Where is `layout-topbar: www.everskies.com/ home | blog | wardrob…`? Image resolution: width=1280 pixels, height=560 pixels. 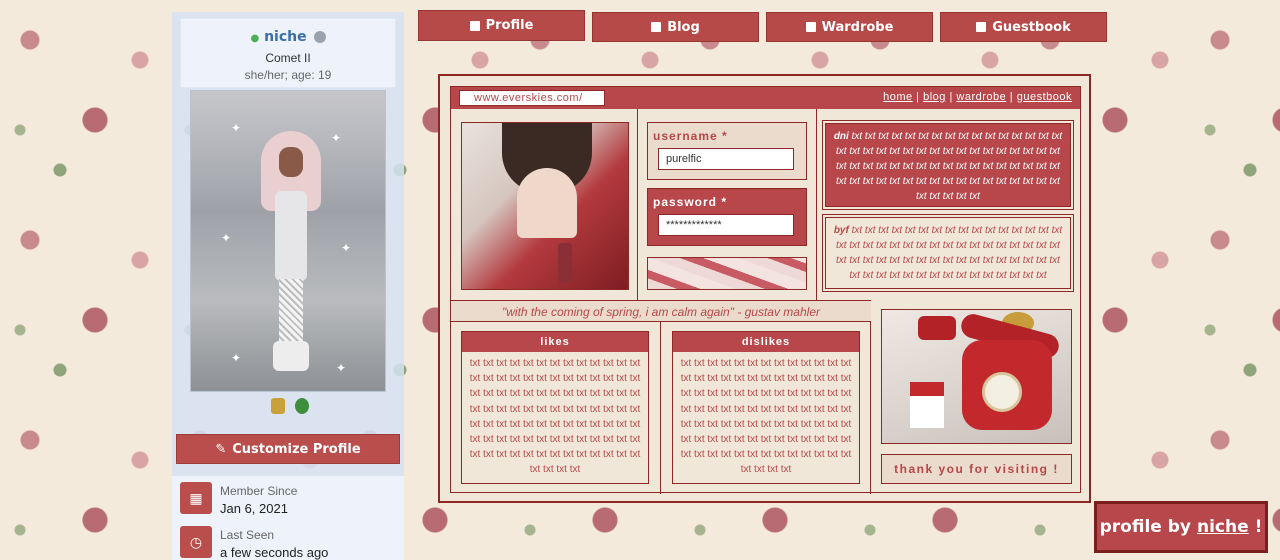 layout-topbar: www.everskies.com/ home | blog | wardrob… is located at coordinates (765, 98).